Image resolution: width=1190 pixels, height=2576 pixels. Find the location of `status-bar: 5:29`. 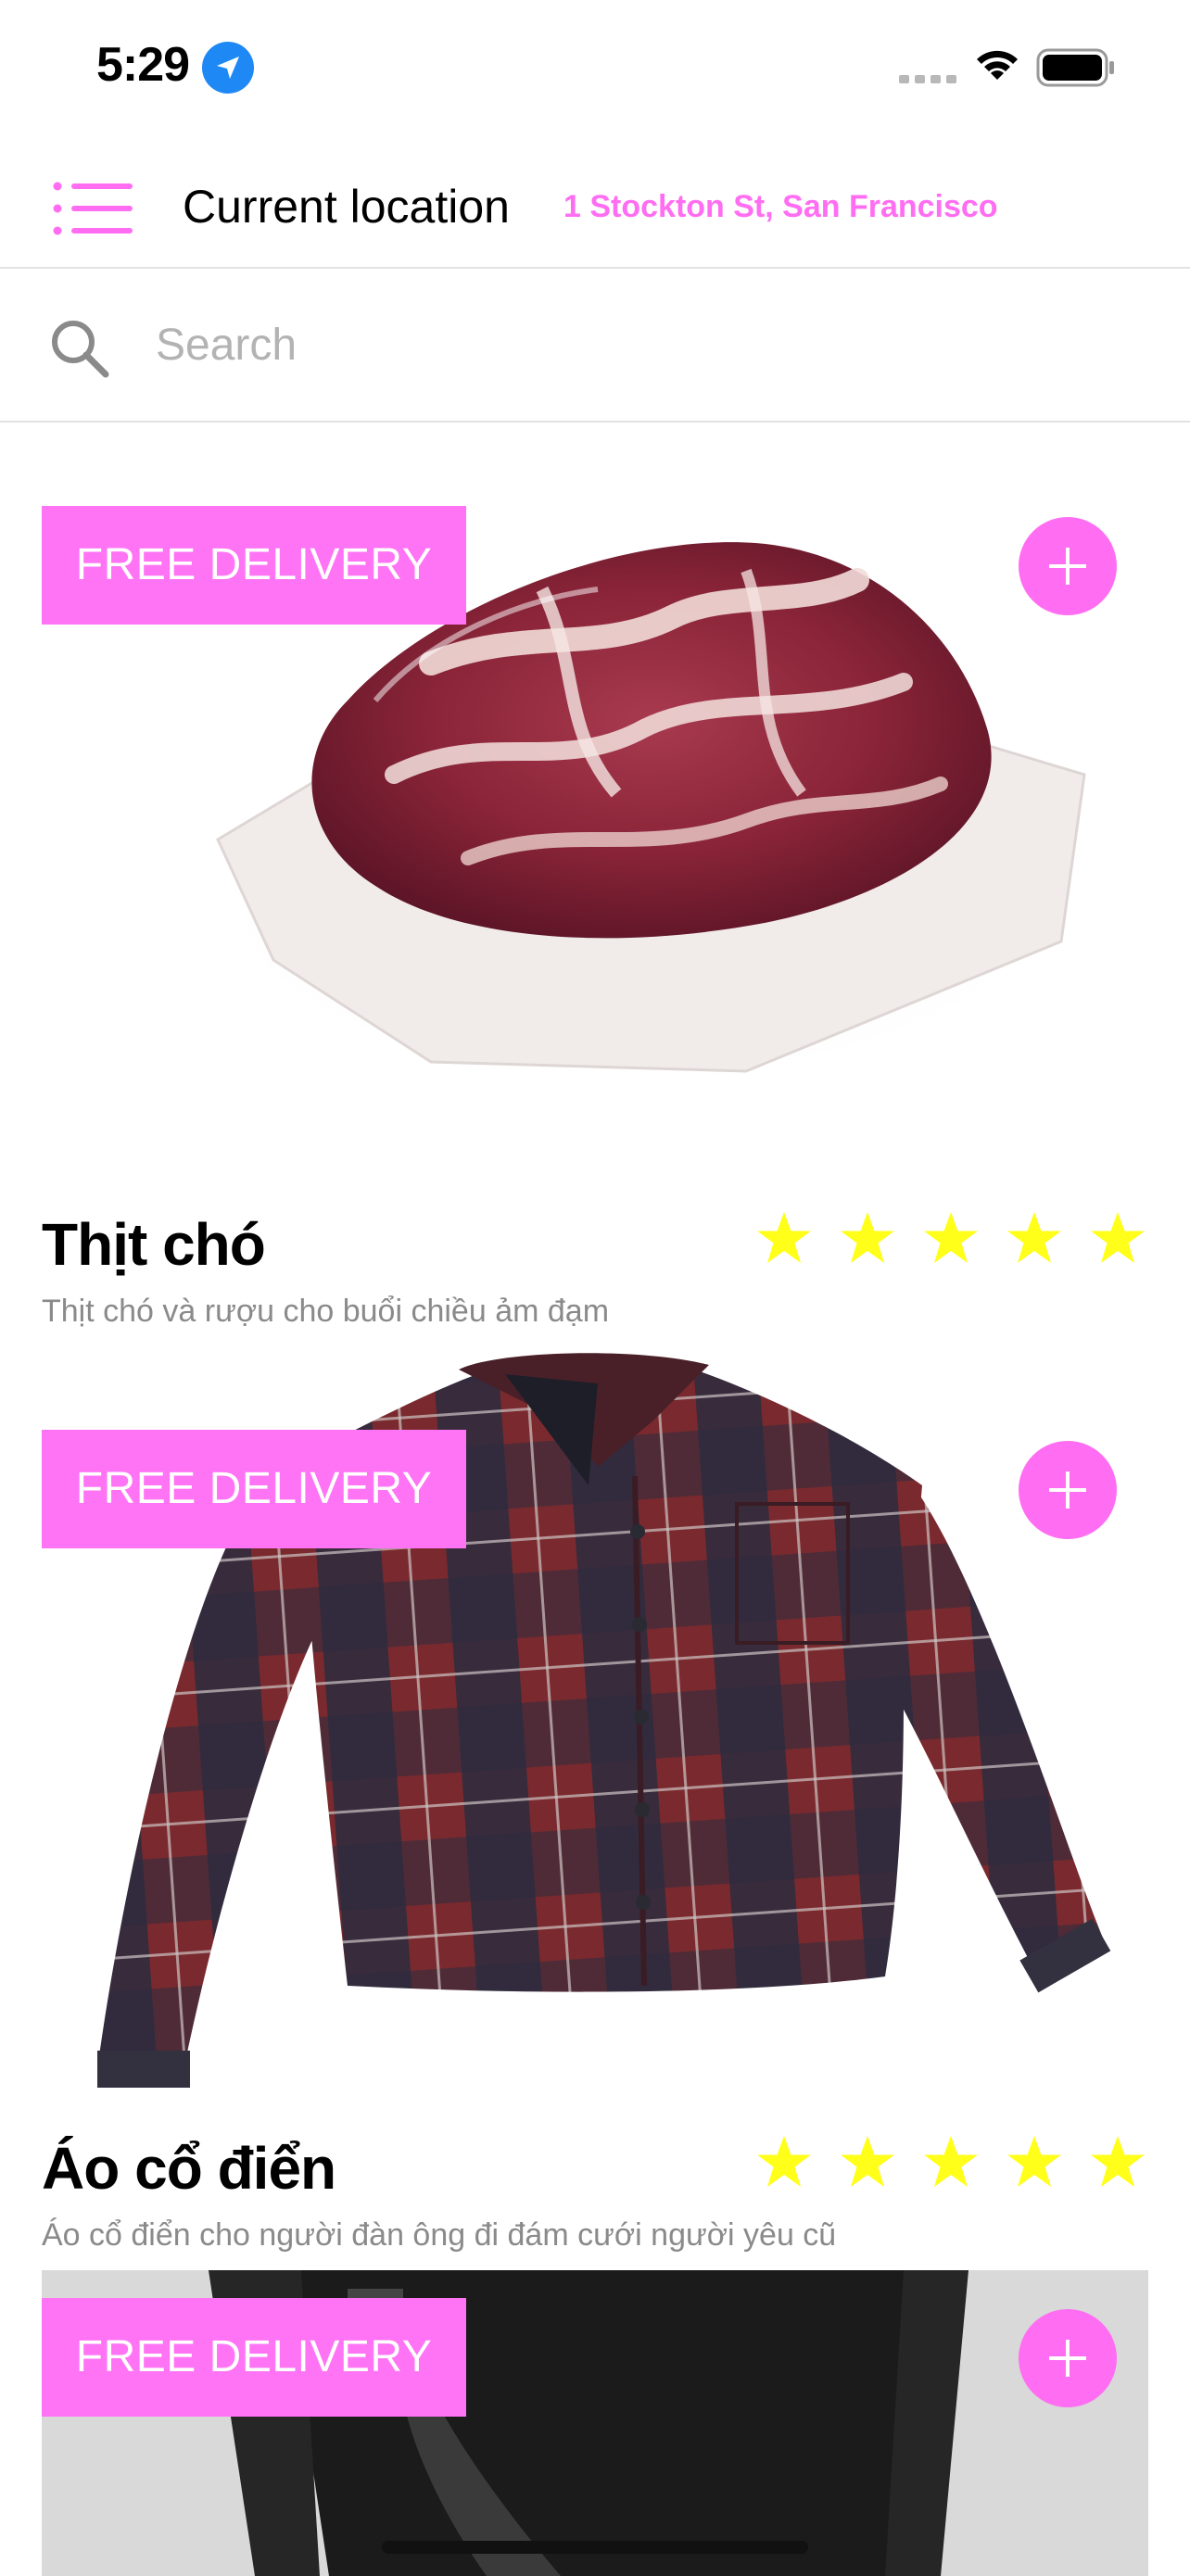

status-bar: 5:29 is located at coordinates (595, 69).